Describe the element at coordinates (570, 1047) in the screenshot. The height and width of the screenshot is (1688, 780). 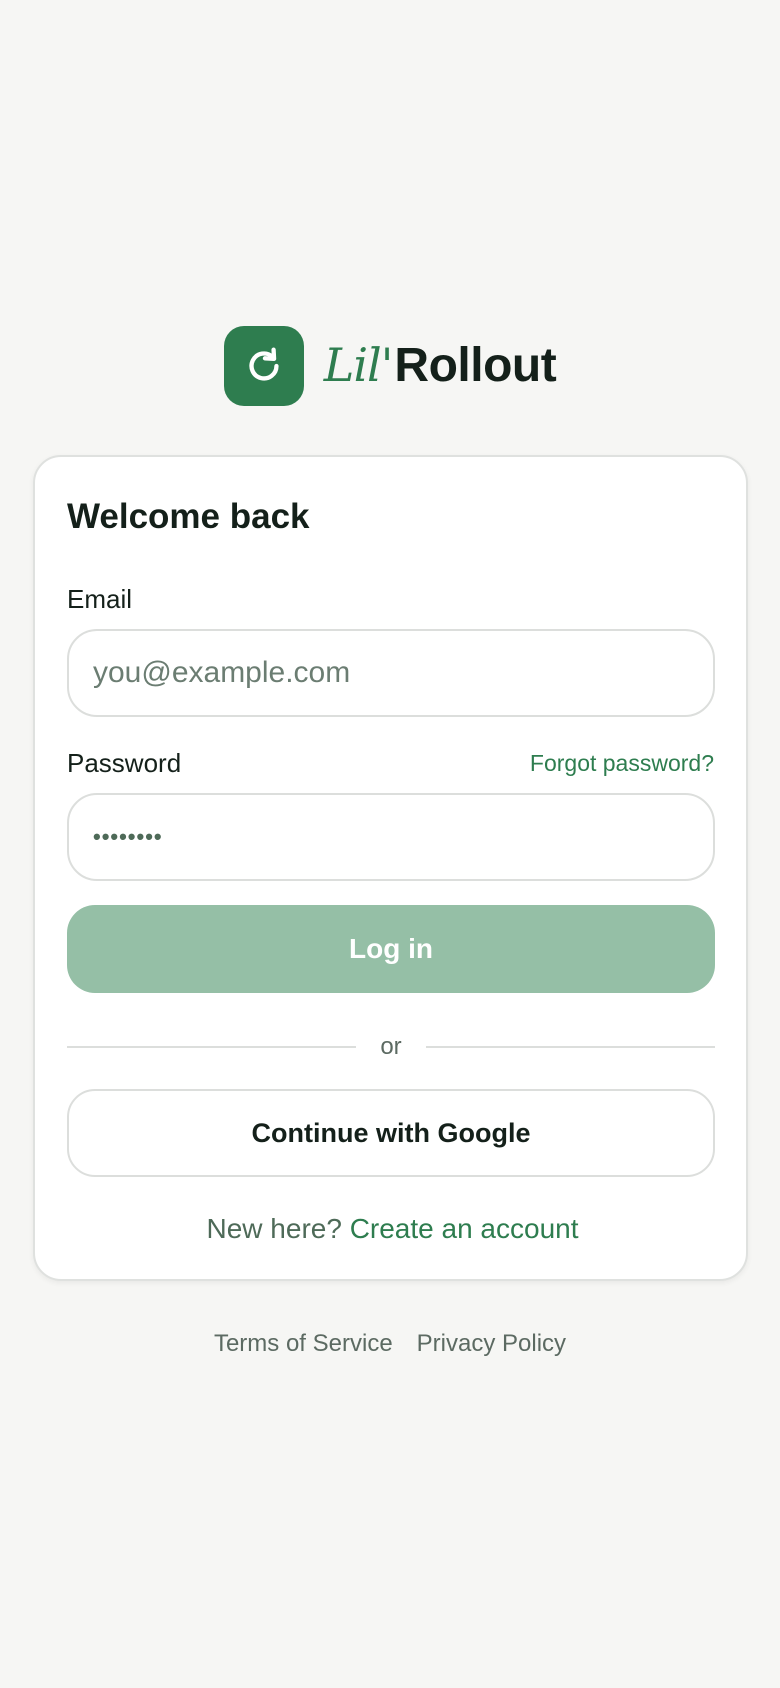
I see `divider-line-right` at that location.